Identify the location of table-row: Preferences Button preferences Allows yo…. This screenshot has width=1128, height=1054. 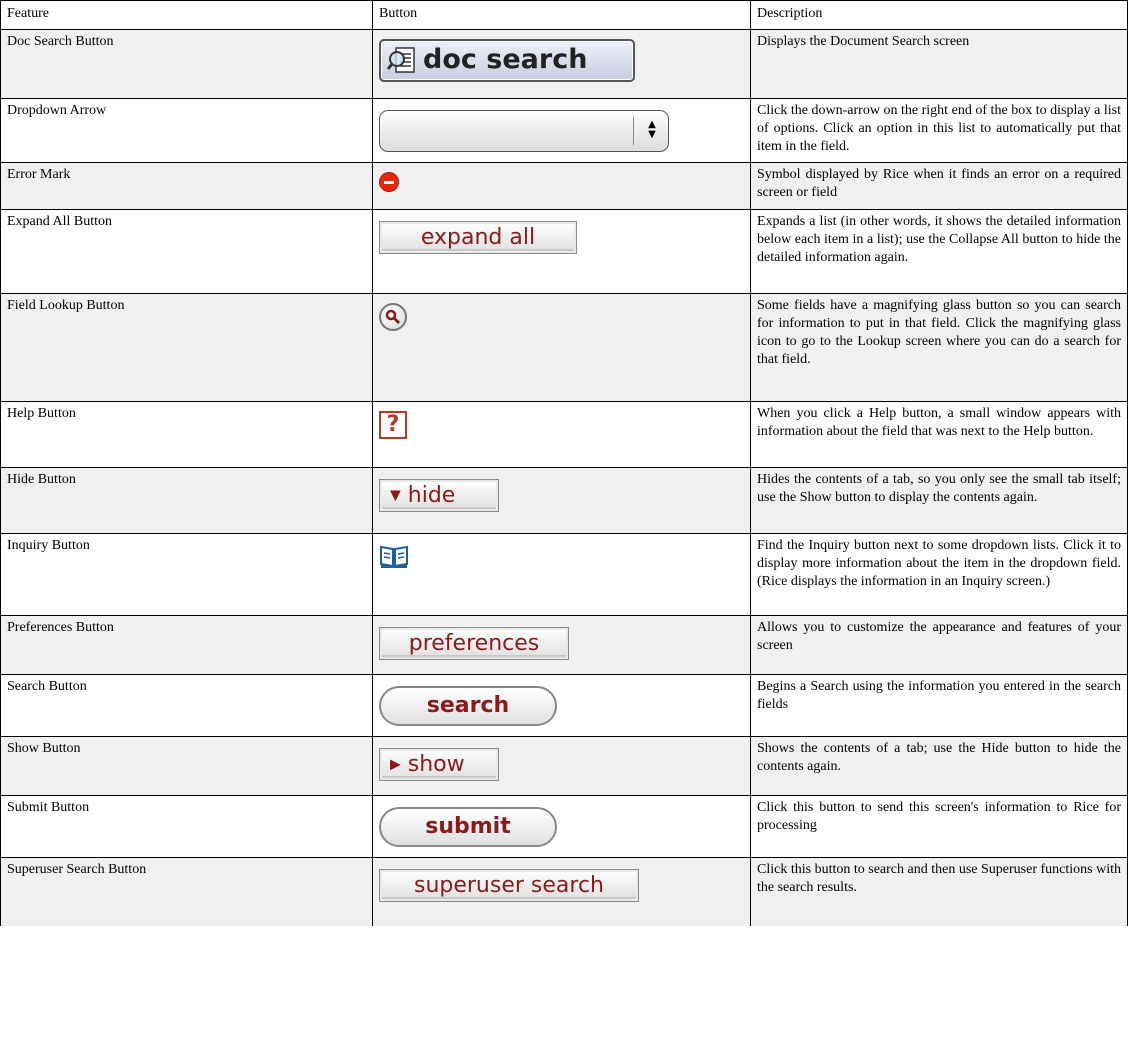
(564, 645).